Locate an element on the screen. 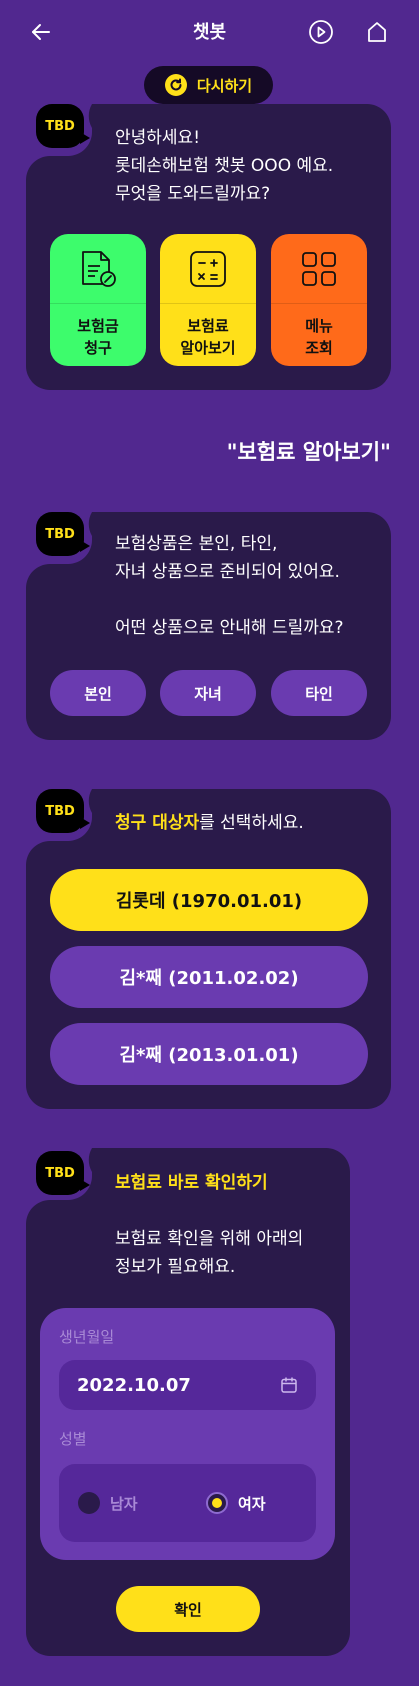 This screenshot has height=1686, width=419. premium-check-title: 보험료 바로 확인하기 is located at coordinates (191, 1183).